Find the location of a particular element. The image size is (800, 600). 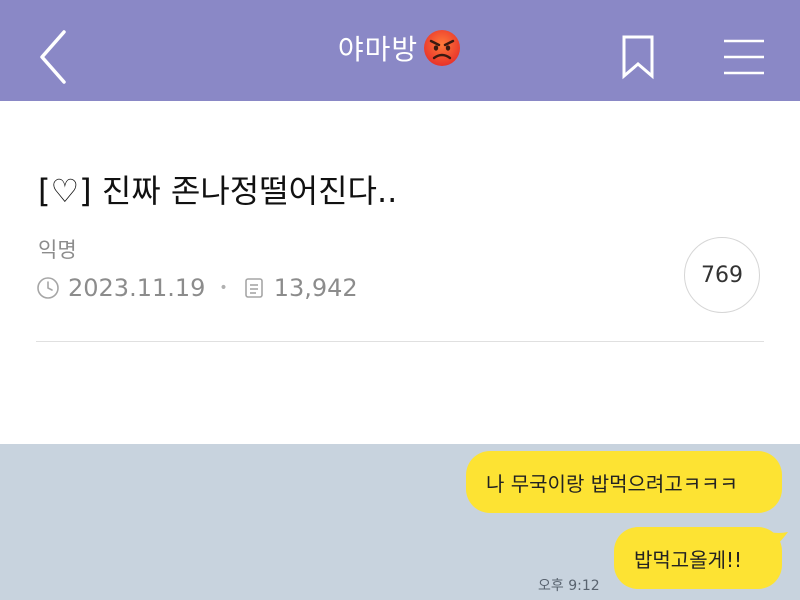

bookmark-icon is located at coordinates (638, 57).